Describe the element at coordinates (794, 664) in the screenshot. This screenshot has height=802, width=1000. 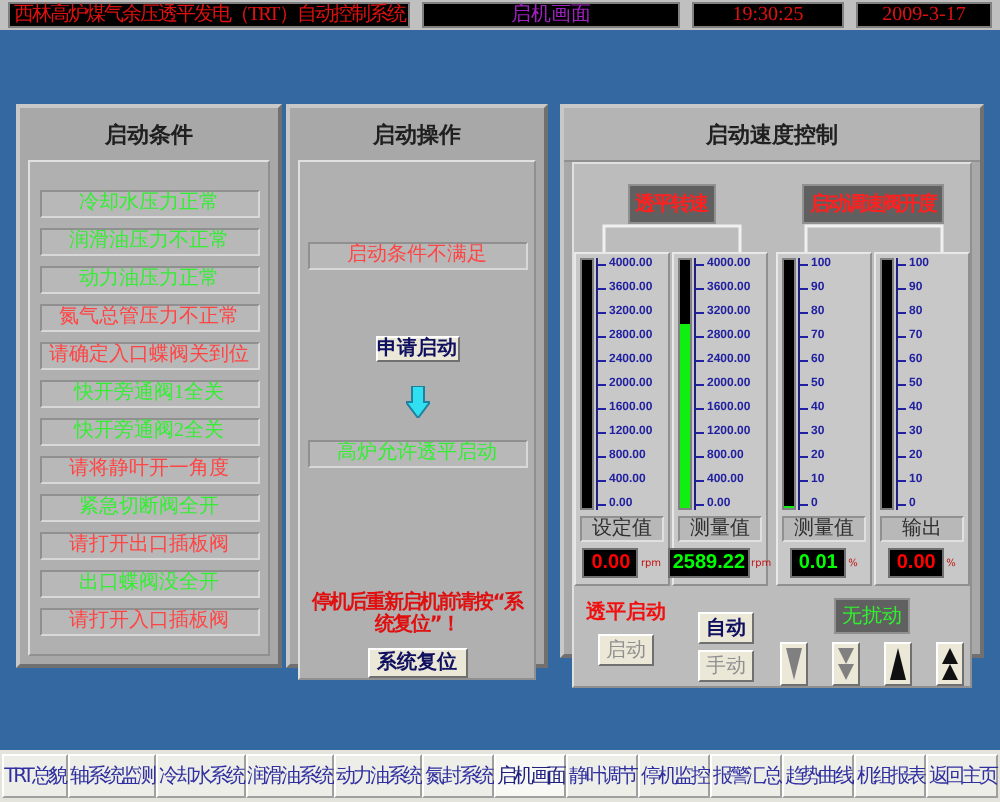
I see `chevron-down-icon` at that location.